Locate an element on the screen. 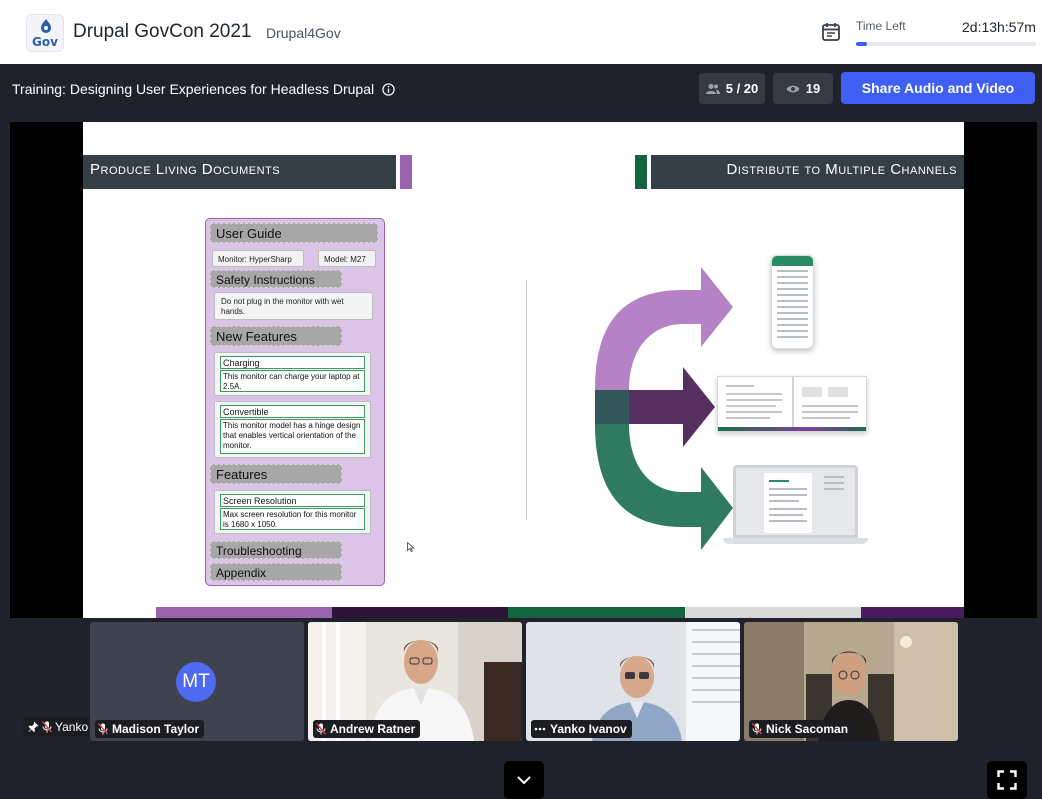 This screenshot has height=799, width=1042. info-icon is located at coordinates (388, 89).